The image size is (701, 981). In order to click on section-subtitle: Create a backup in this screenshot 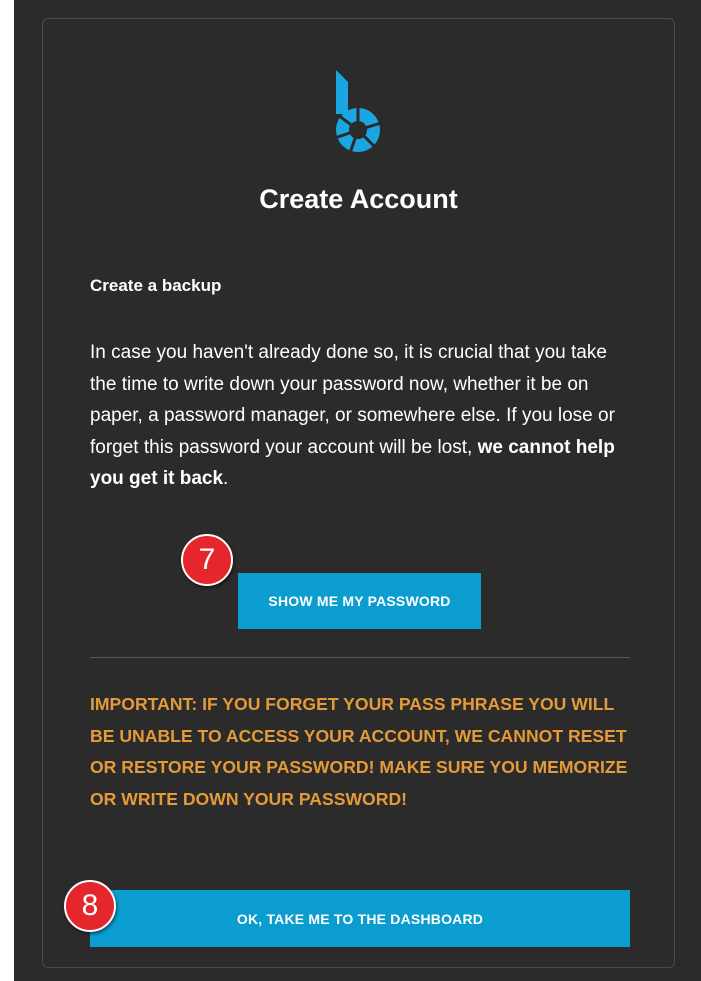, I will do `click(156, 285)`.